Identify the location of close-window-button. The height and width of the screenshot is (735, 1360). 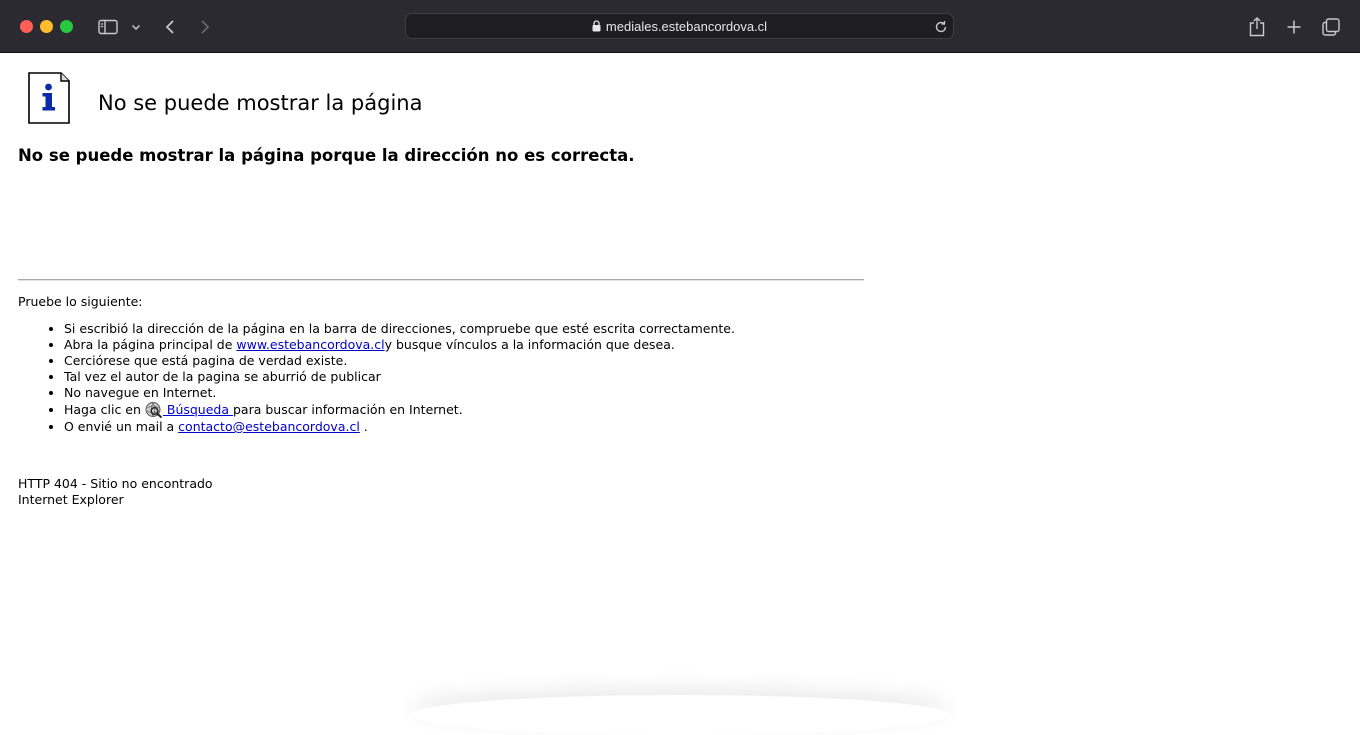
(26, 26).